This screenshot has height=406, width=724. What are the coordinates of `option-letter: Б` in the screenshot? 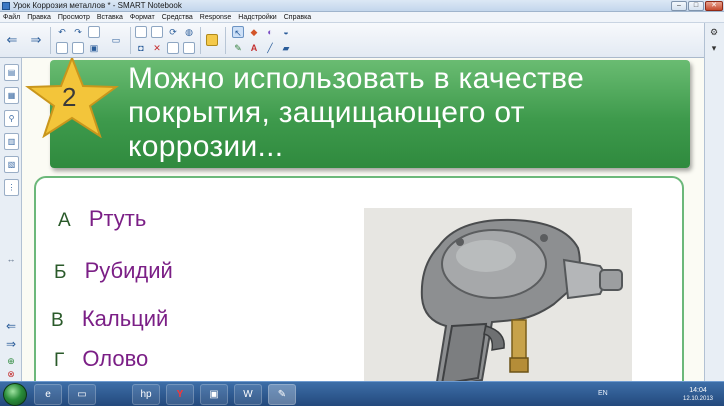 It's located at (60, 272).